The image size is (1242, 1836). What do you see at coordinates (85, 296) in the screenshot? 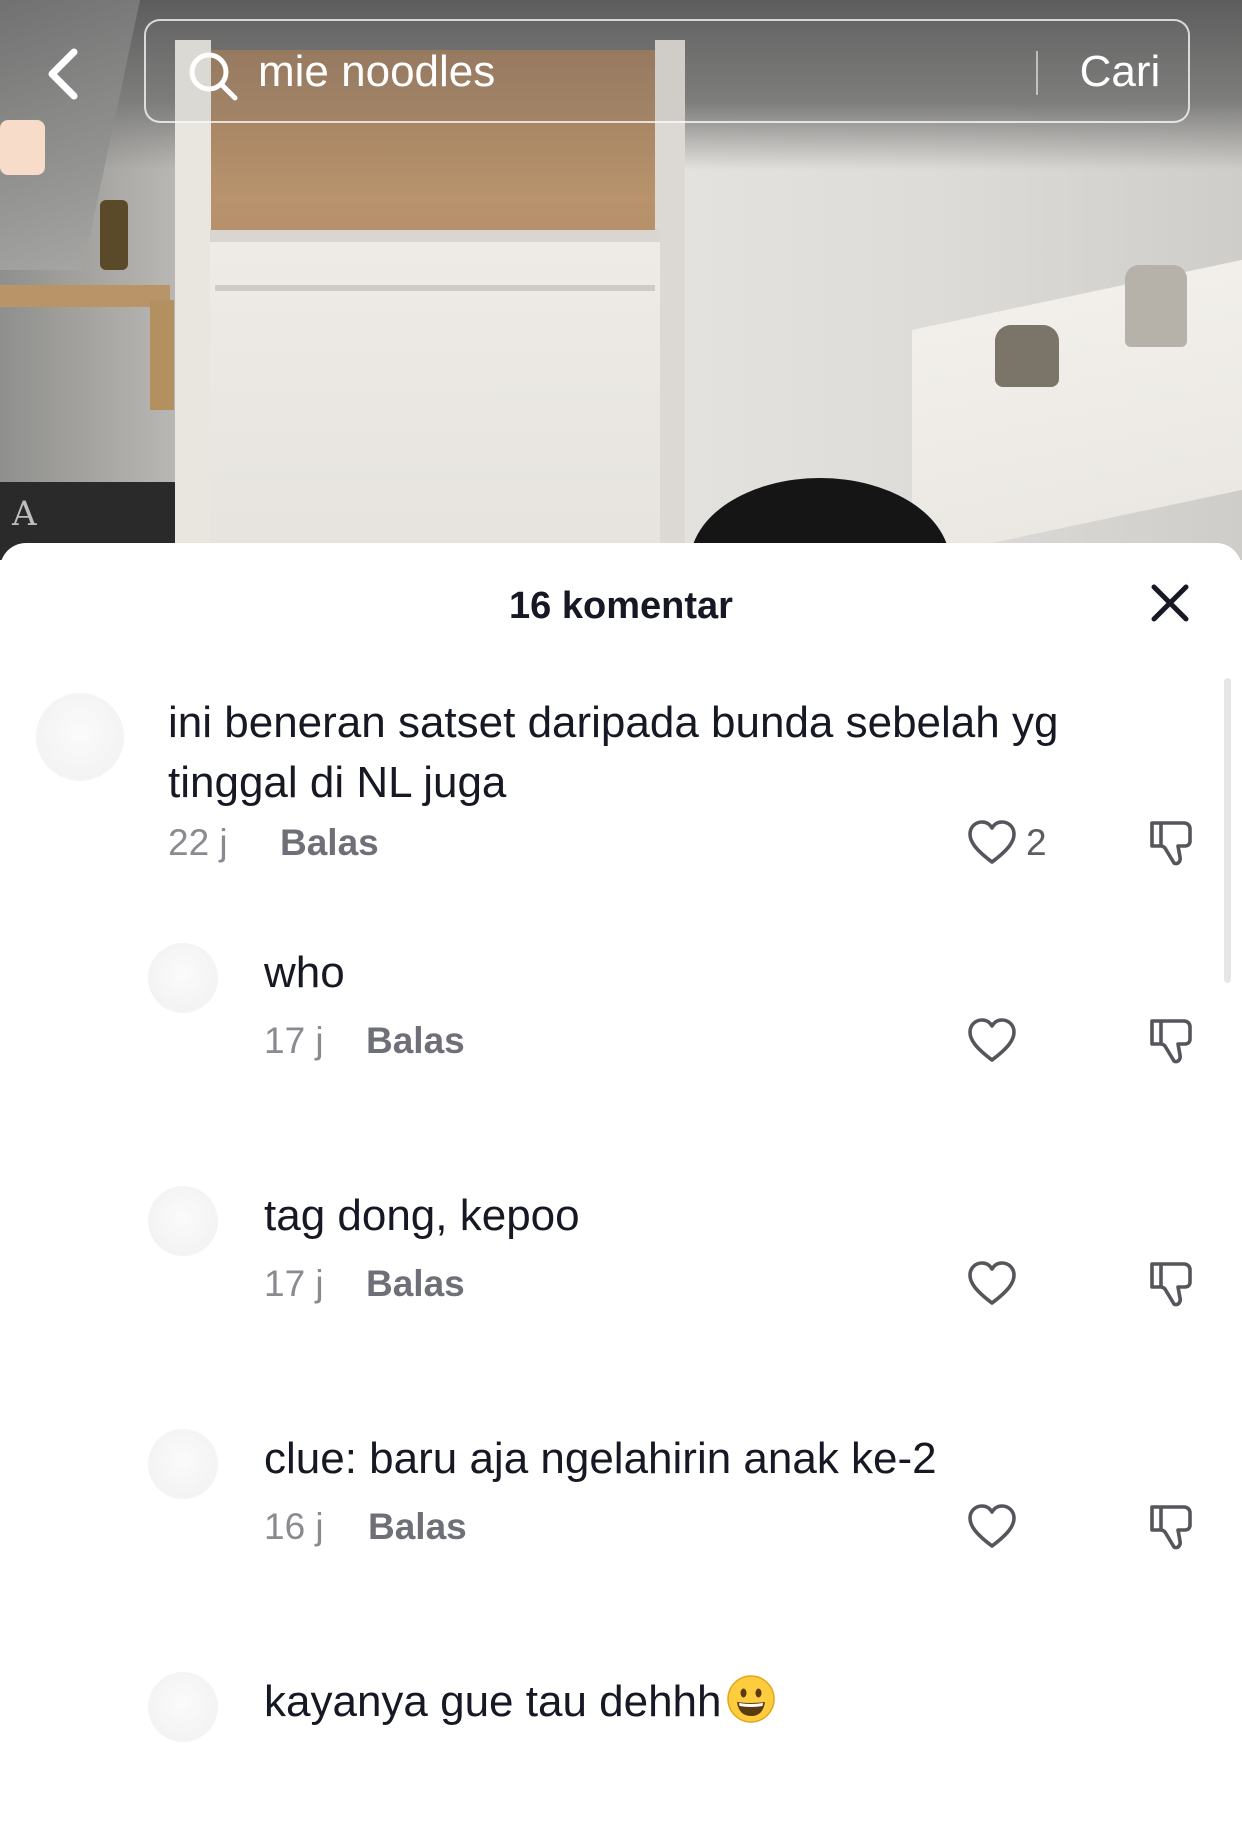
I see `wood-shelf` at bounding box center [85, 296].